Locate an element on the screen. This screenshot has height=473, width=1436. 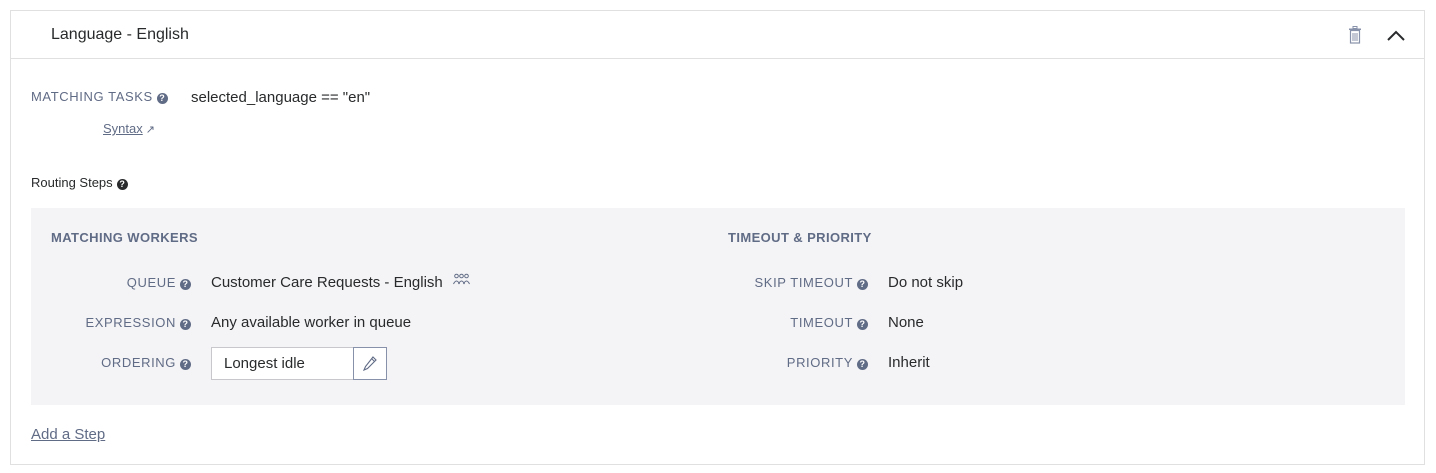
queue-label-text: QUEUE is located at coordinates (151, 282).